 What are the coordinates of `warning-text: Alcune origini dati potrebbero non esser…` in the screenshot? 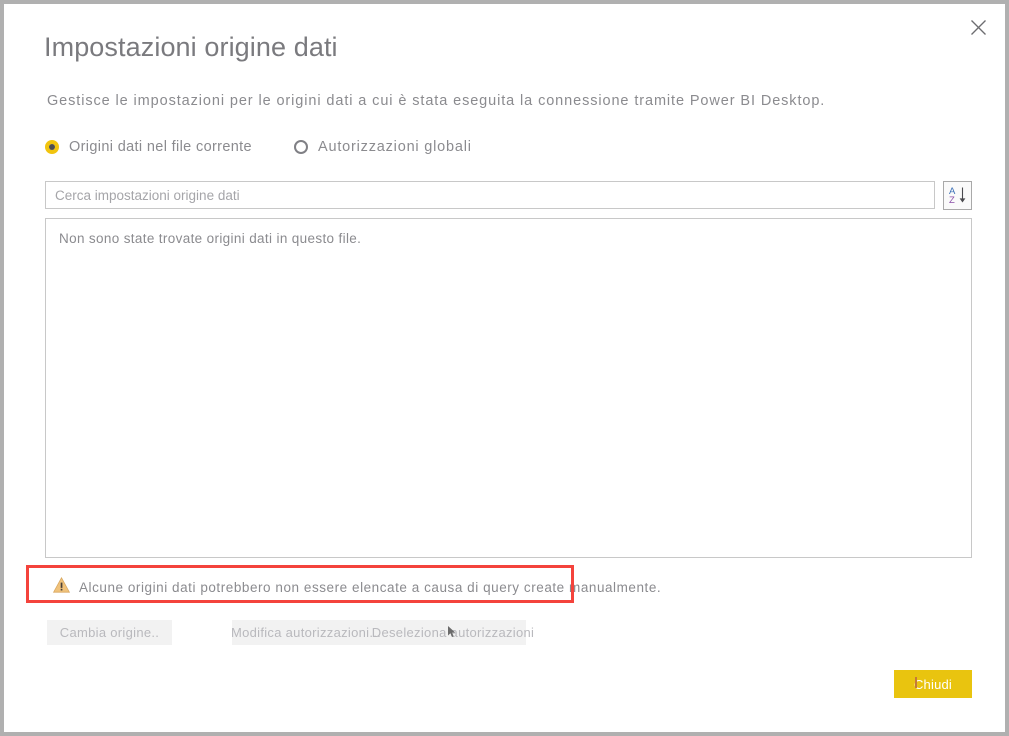 It's located at (370, 587).